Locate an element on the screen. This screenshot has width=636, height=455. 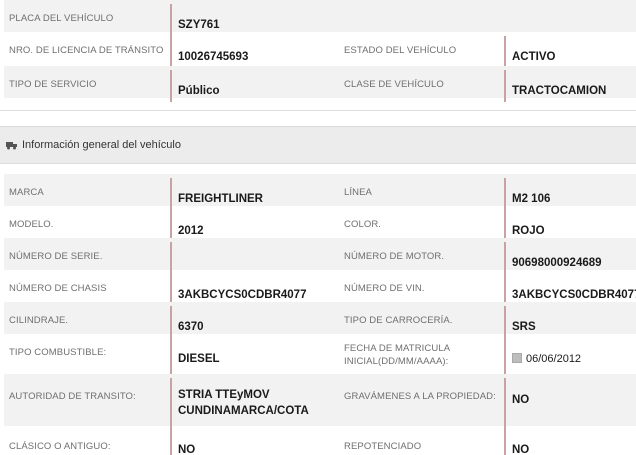
servicio-label-cell: TIPO DE SERVICIO is located at coordinates (87, 82).